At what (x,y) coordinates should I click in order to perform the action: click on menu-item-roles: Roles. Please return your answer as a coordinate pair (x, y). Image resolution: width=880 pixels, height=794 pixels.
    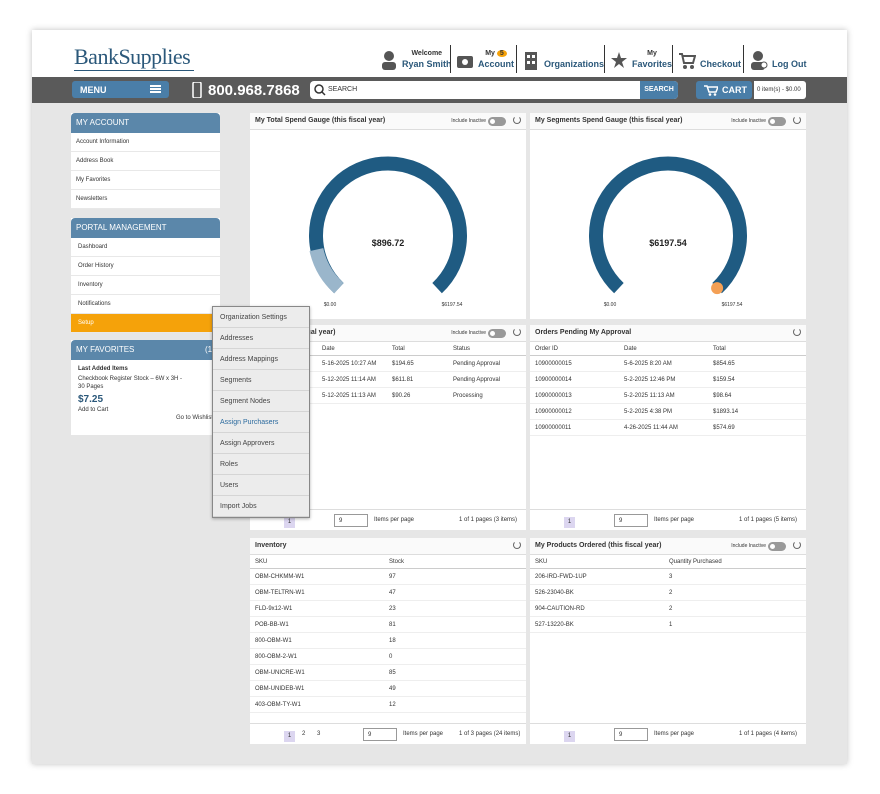
    Looking at the image, I should click on (261, 464).